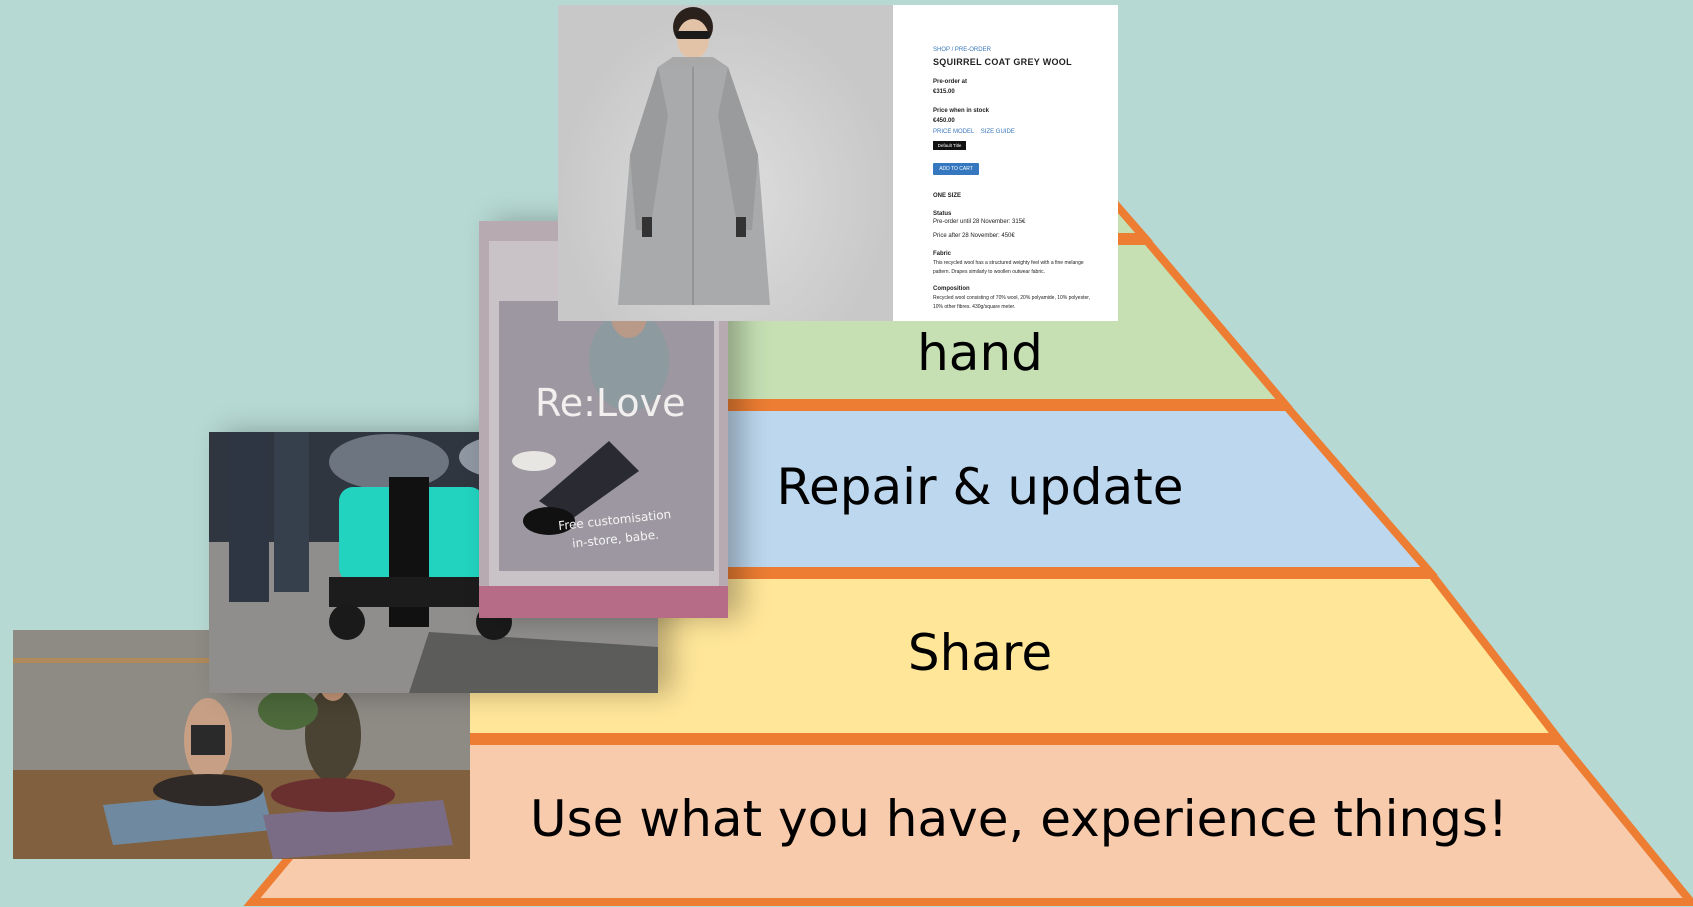 The height and width of the screenshot is (907, 1693). I want to click on status-line-2: Price after 28 November: 450€, so click(974, 236).